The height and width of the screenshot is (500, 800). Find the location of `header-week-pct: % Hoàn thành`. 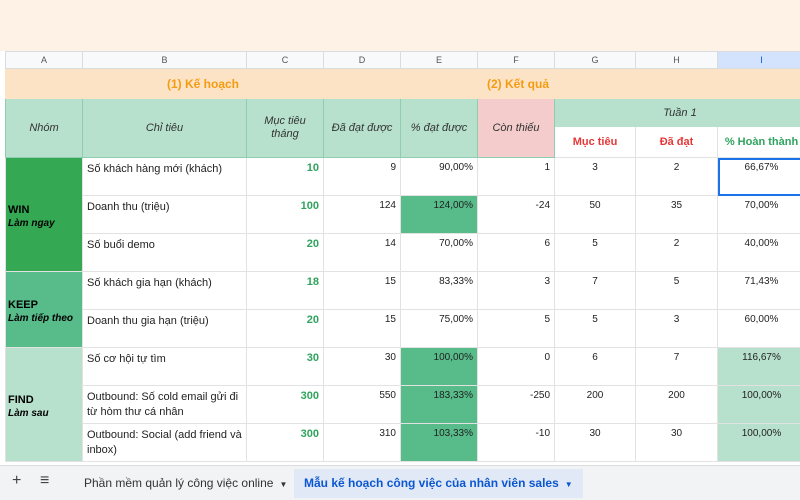

header-week-pct: % Hoàn thành is located at coordinates (758, 142).